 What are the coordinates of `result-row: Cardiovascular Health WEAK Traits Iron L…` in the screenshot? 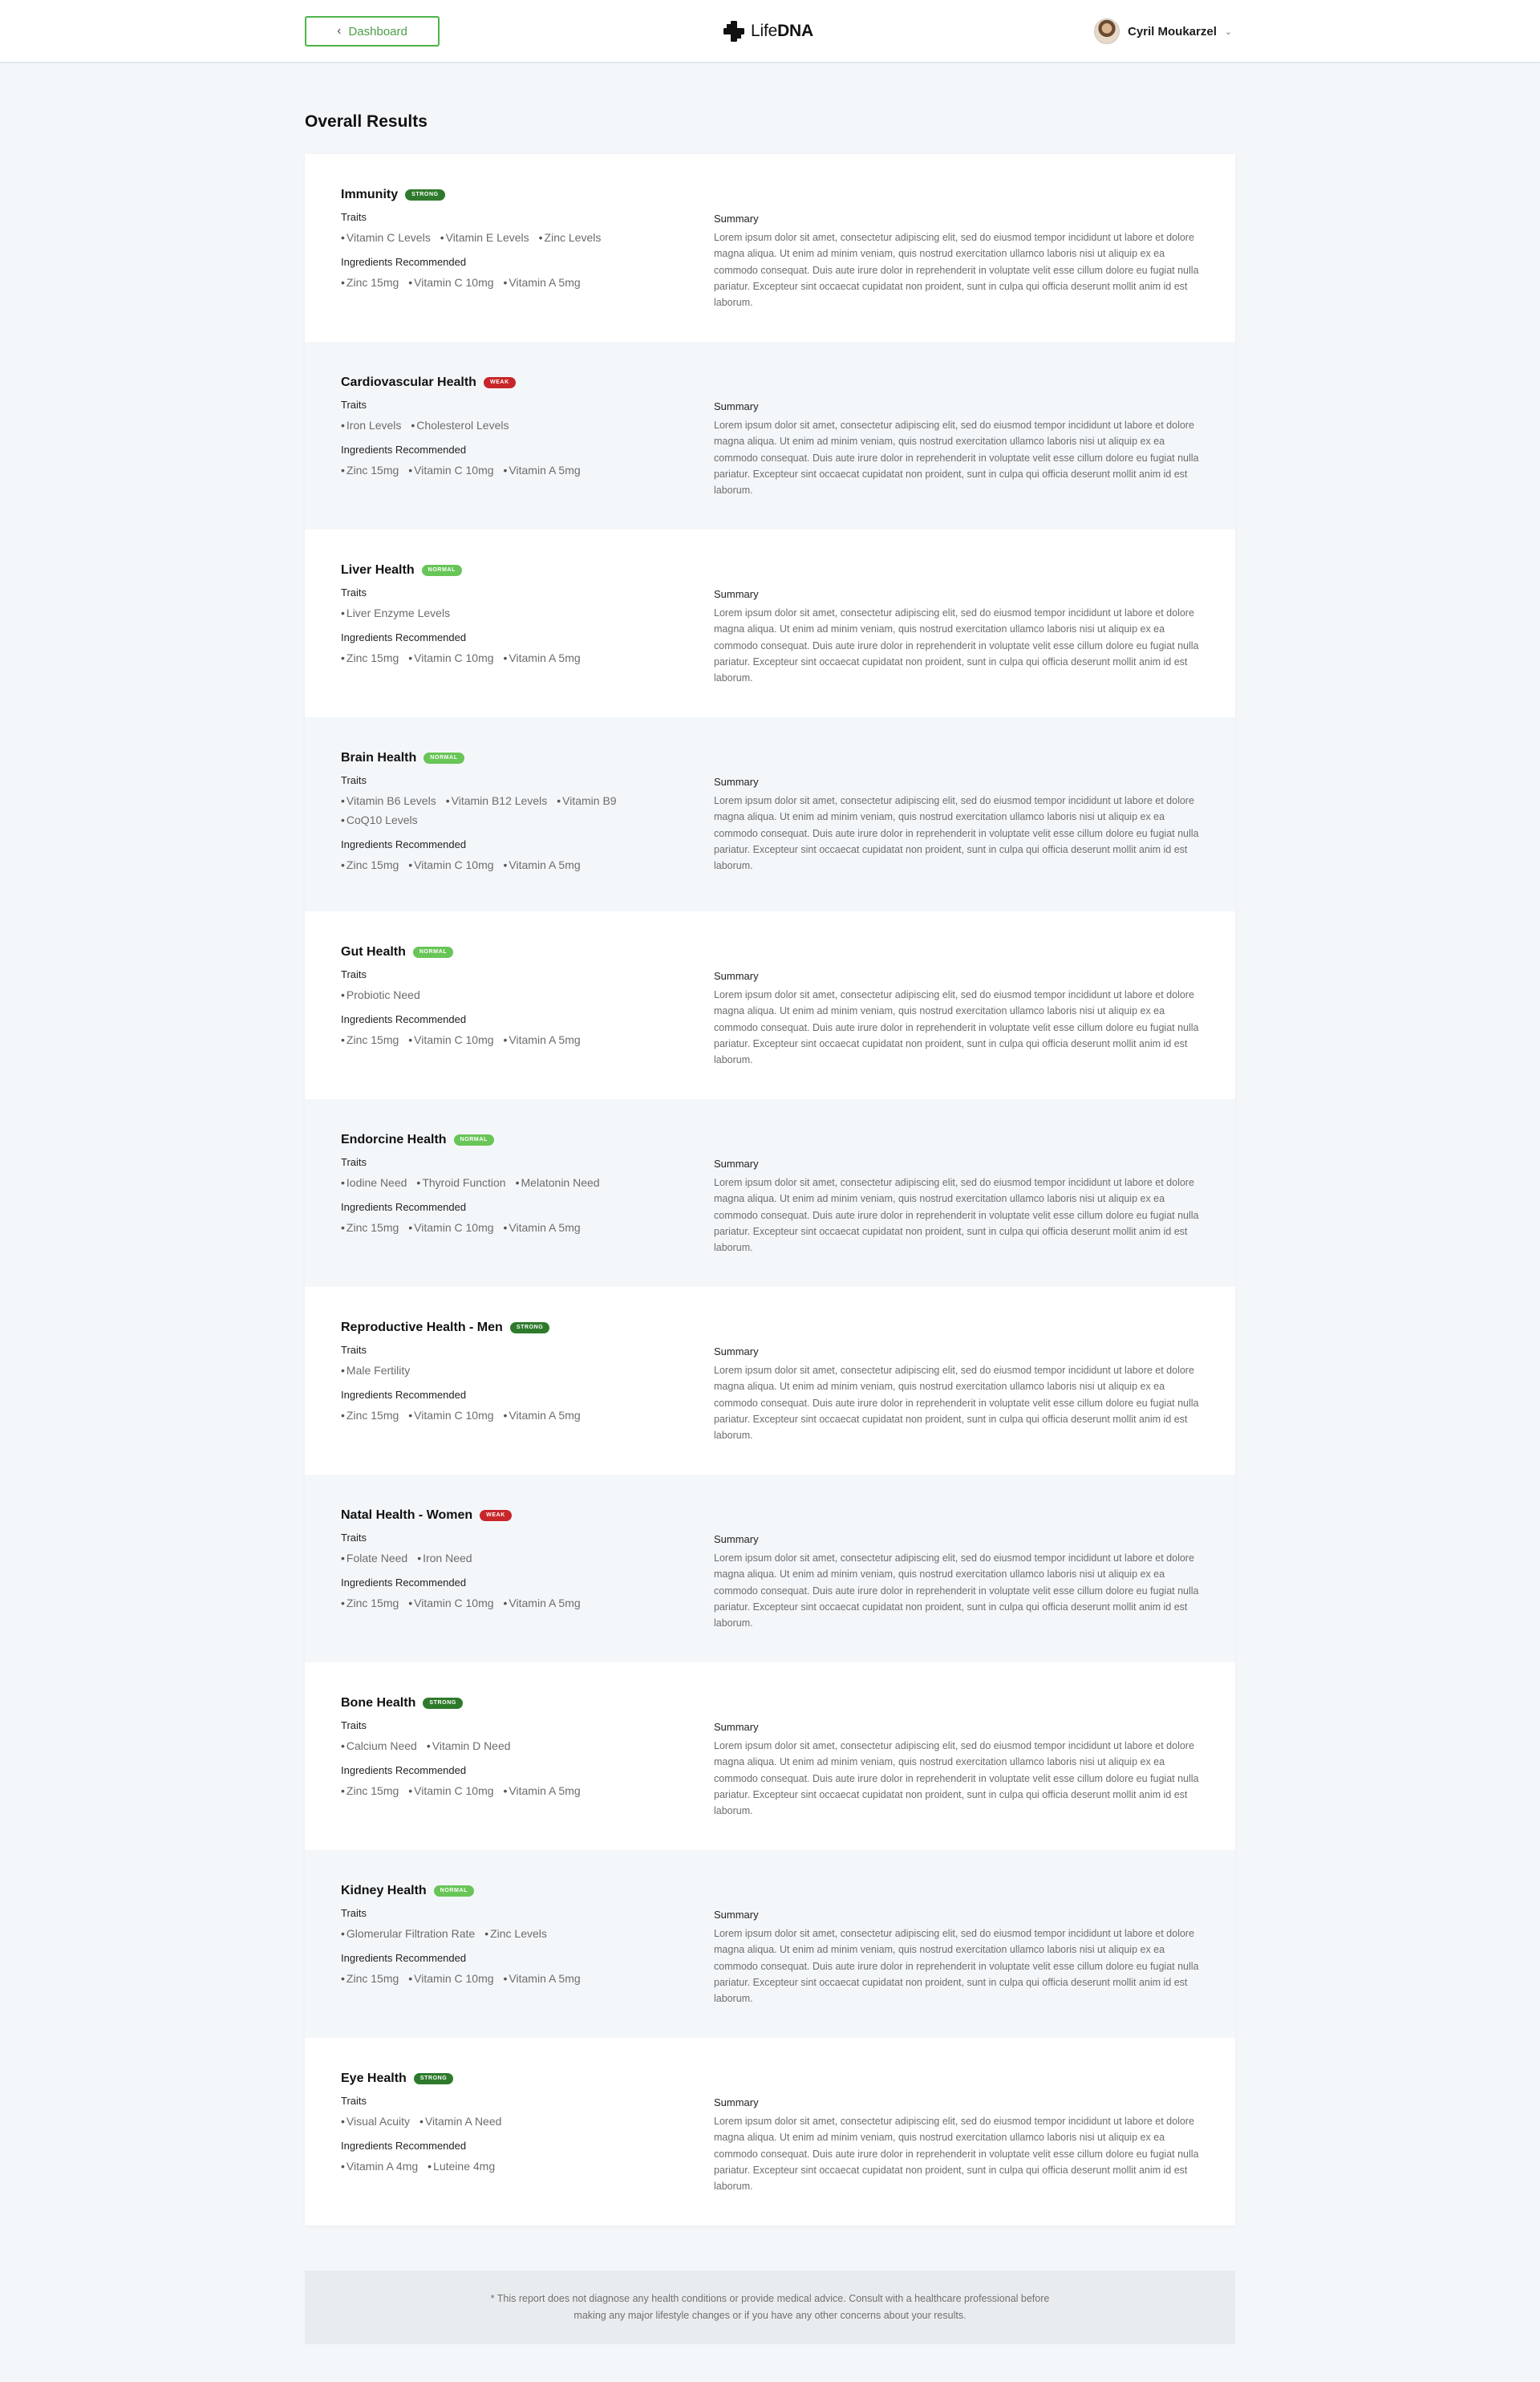 It's located at (770, 436).